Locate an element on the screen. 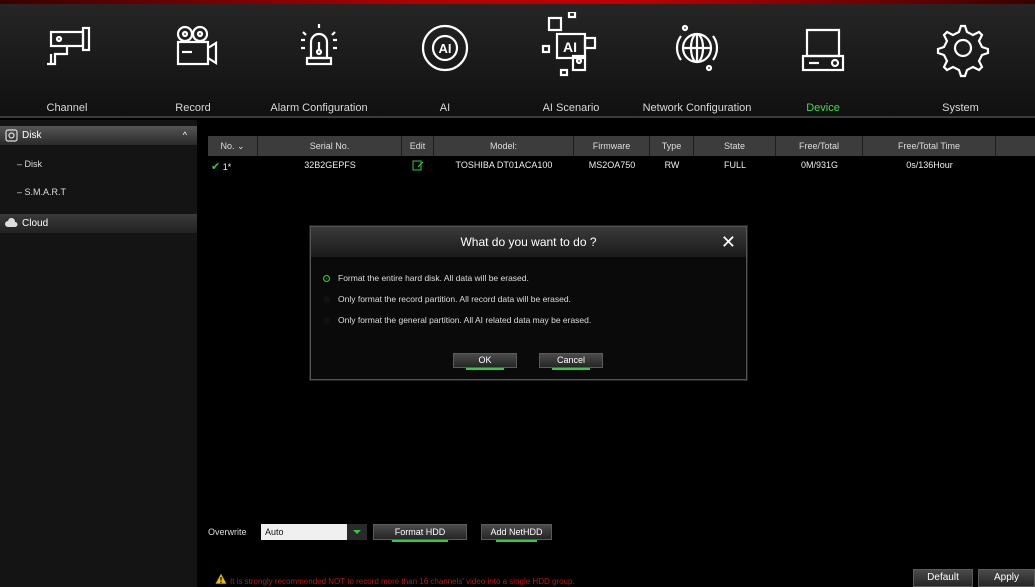 The height and width of the screenshot is (587, 1035). top-accent-line is located at coordinates (517, 2).